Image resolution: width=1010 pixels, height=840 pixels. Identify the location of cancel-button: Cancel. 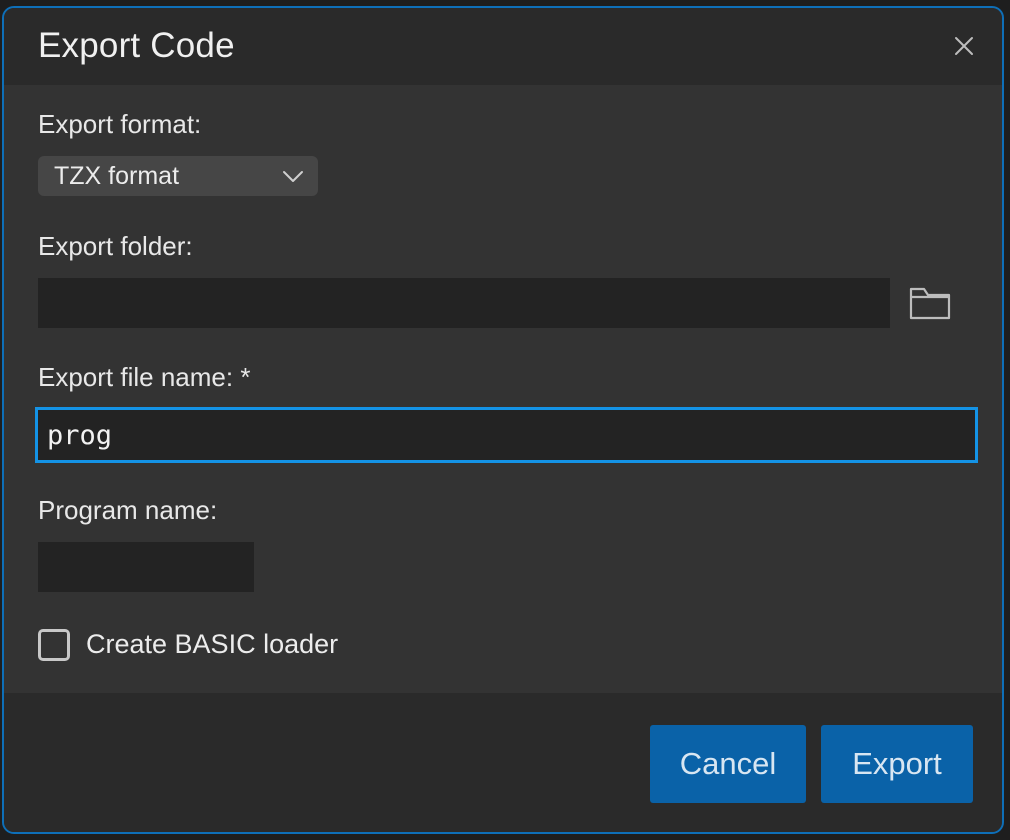
(728, 764).